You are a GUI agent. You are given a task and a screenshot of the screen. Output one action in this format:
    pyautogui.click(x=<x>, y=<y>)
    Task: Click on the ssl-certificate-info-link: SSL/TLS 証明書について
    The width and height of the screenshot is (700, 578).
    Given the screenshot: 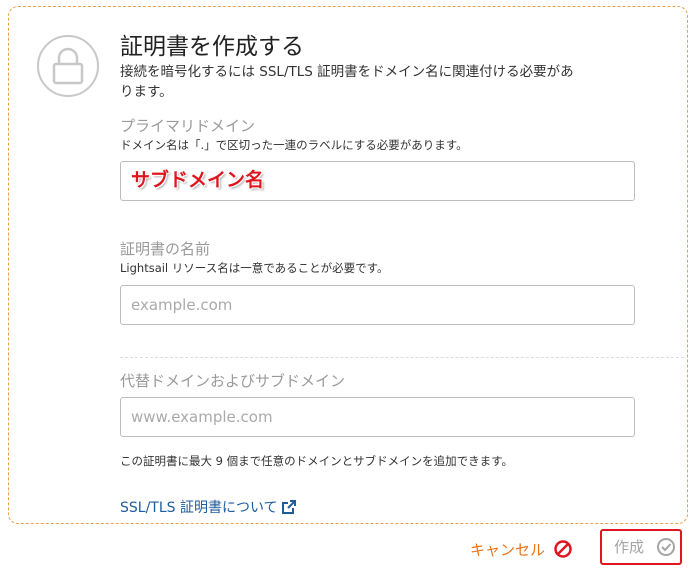 What is the action you would take?
    pyautogui.click(x=208, y=507)
    